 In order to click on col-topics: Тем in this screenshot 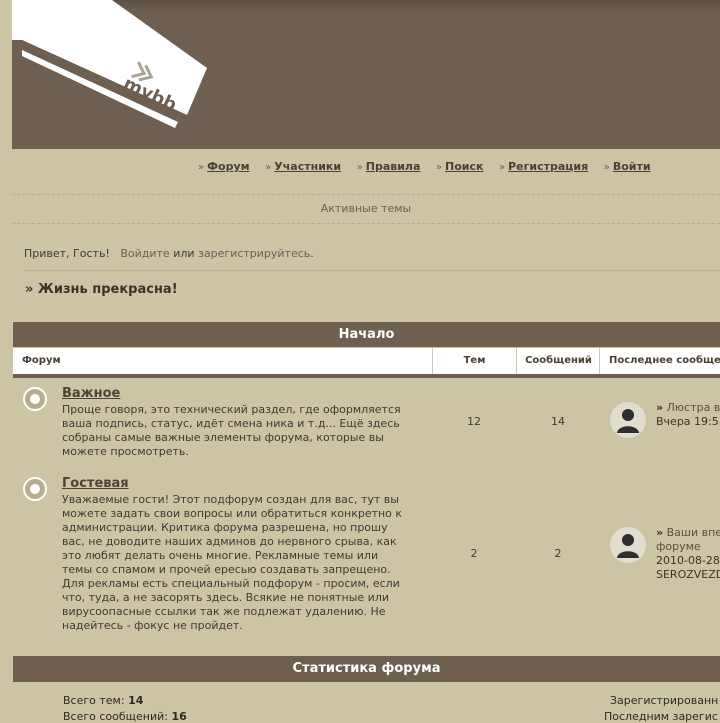, I will do `click(474, 361)`.